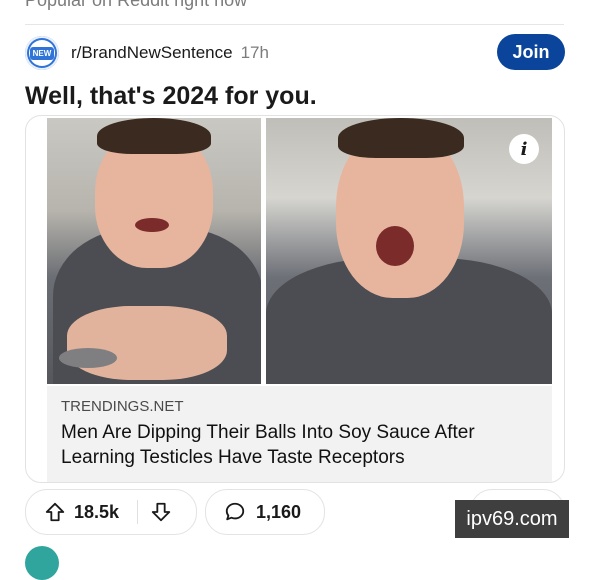 This screenshot has width=589, height=580. Describe the element at coordinates (152, 225) in the screenshot. I see `figure-mouth` at that location.